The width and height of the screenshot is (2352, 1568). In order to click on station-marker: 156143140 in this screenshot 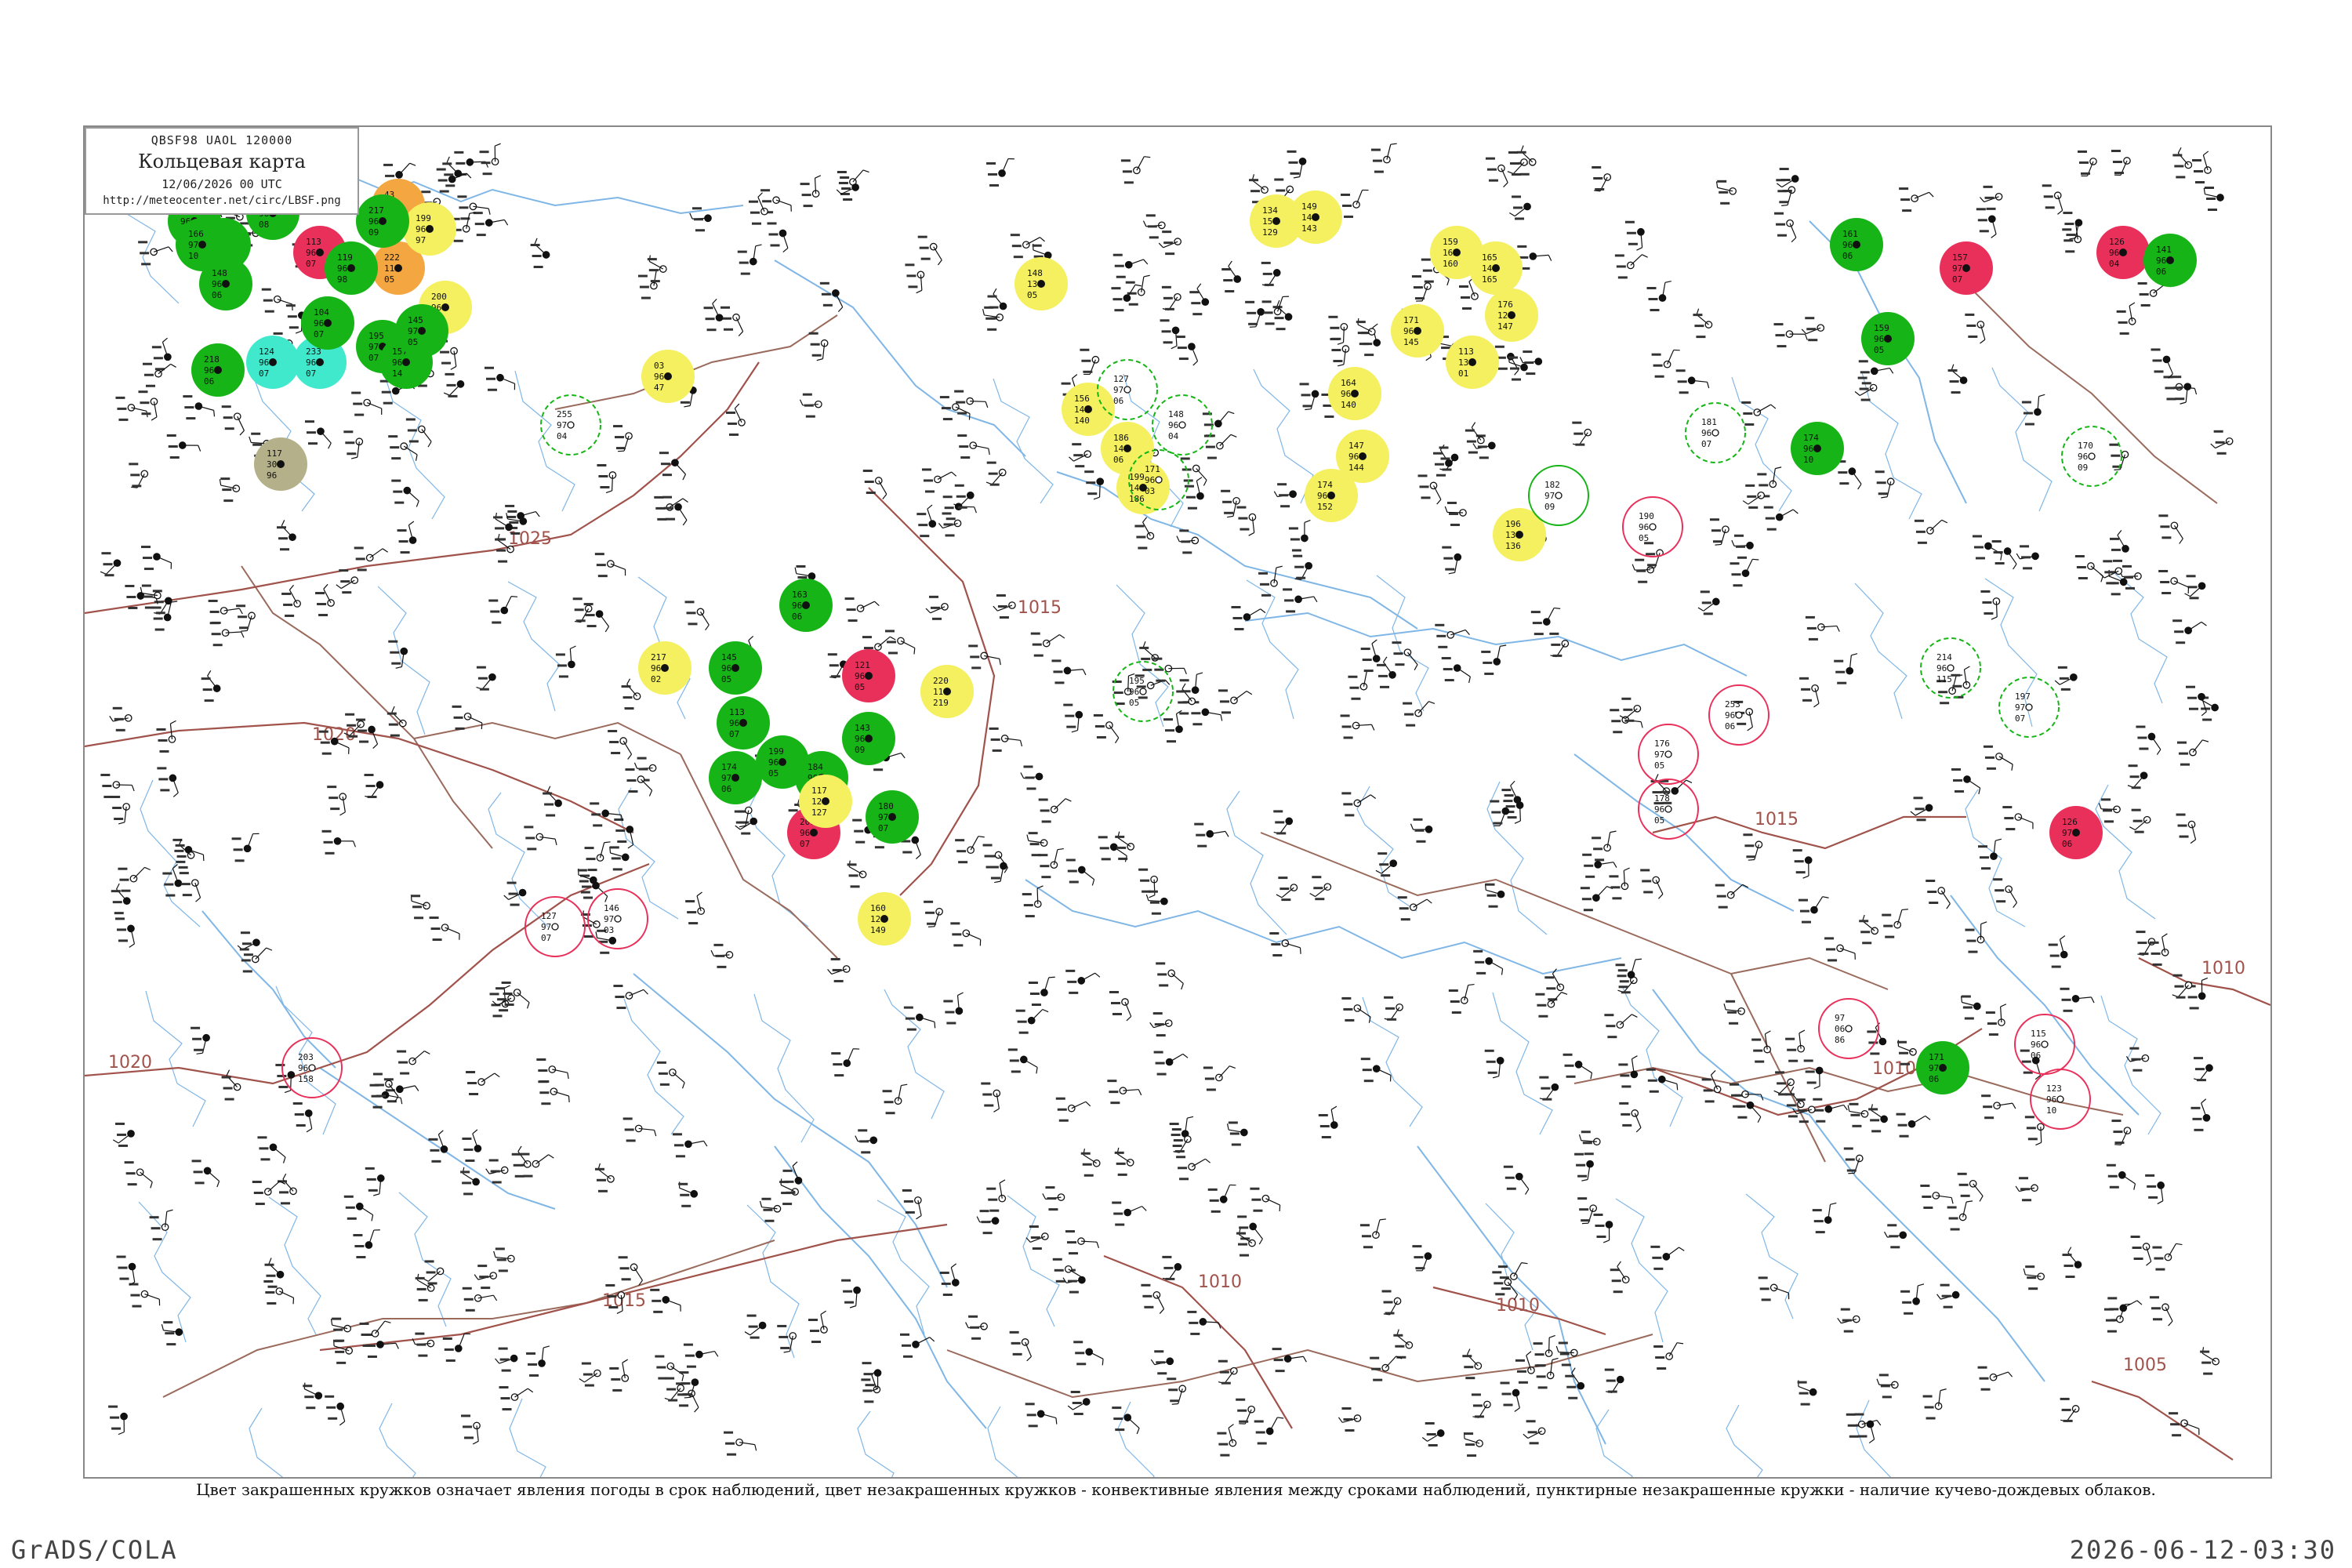, I will do `click(1088, 409)`.